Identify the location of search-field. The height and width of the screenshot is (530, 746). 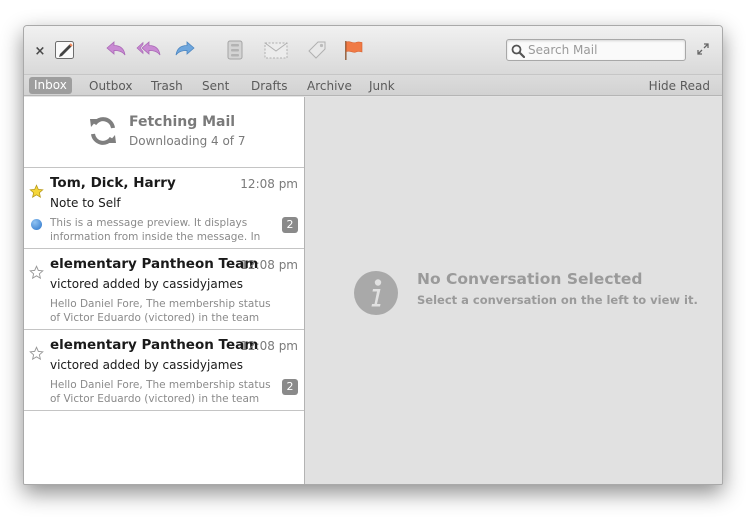
(596, 50).